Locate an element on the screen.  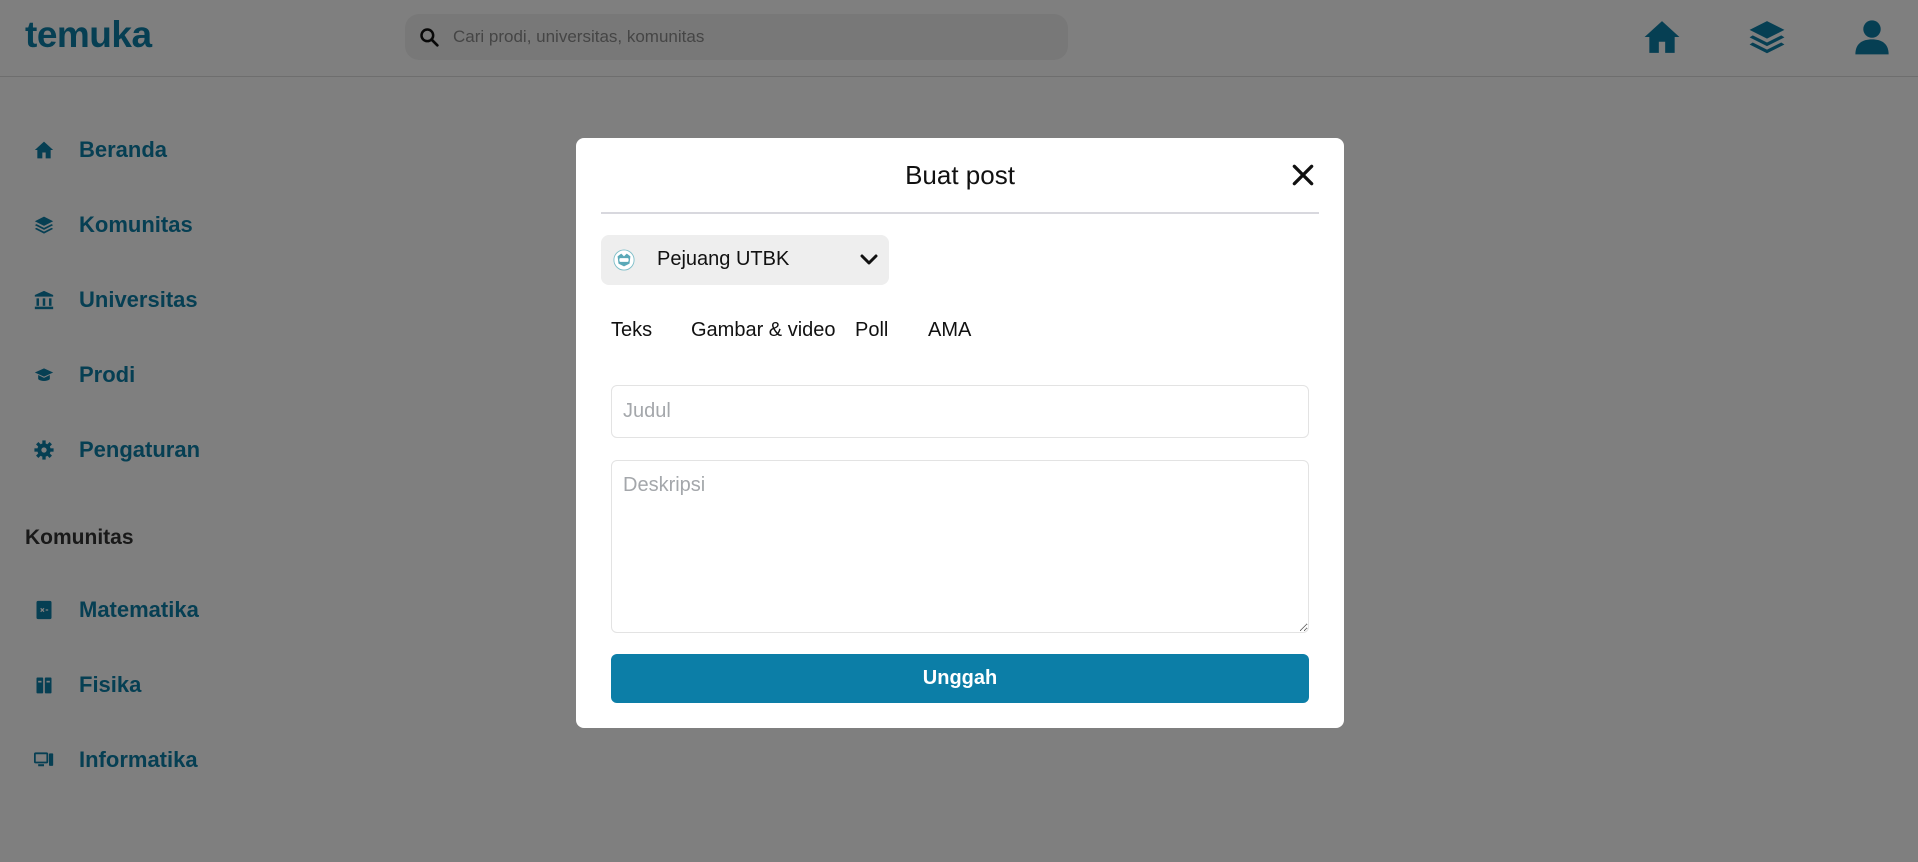
post-description-input is located at coordinates (960, 546).